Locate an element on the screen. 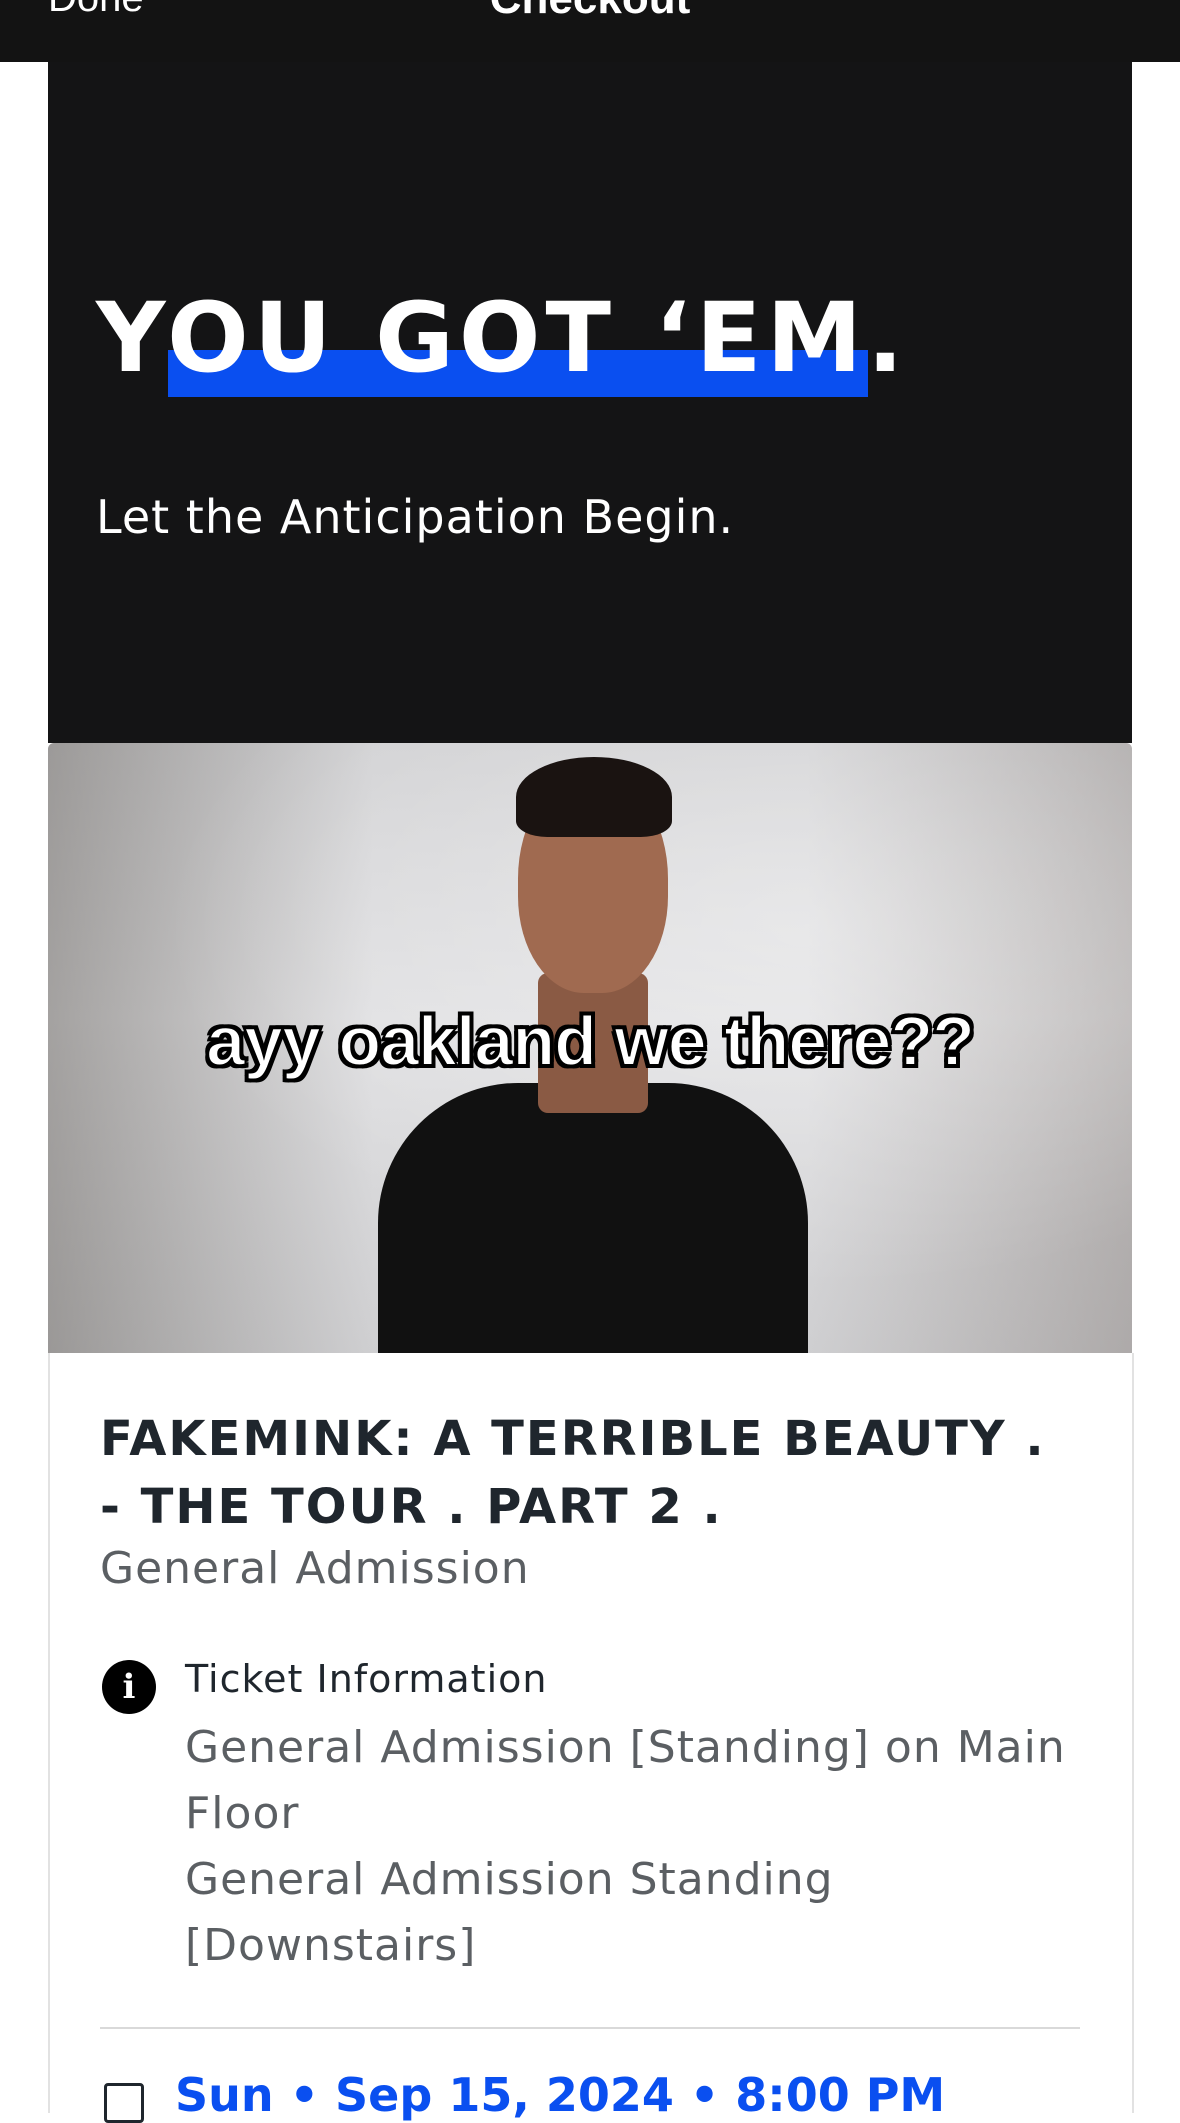 The image size is (1180, 2123). photo-person-shirt is located at coordinates (593, 1218).